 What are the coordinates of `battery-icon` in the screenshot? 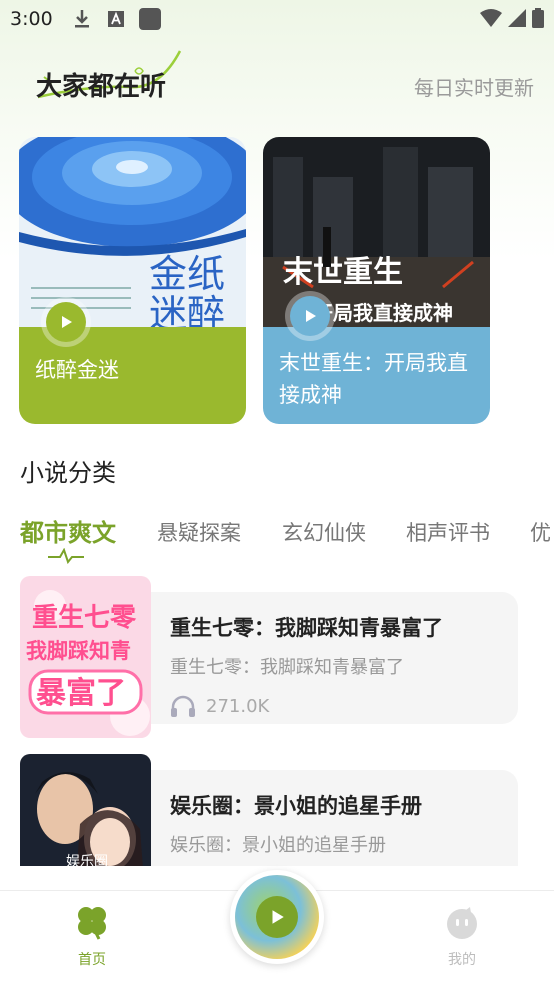 It's located at (538, 20).